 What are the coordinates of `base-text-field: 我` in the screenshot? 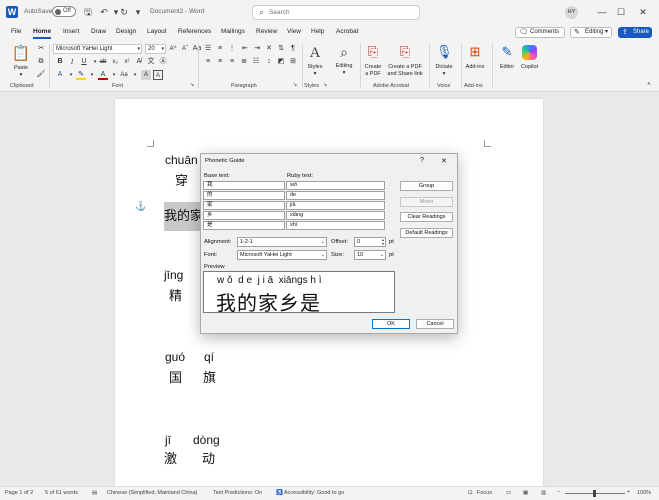 It's located at (244, 185).